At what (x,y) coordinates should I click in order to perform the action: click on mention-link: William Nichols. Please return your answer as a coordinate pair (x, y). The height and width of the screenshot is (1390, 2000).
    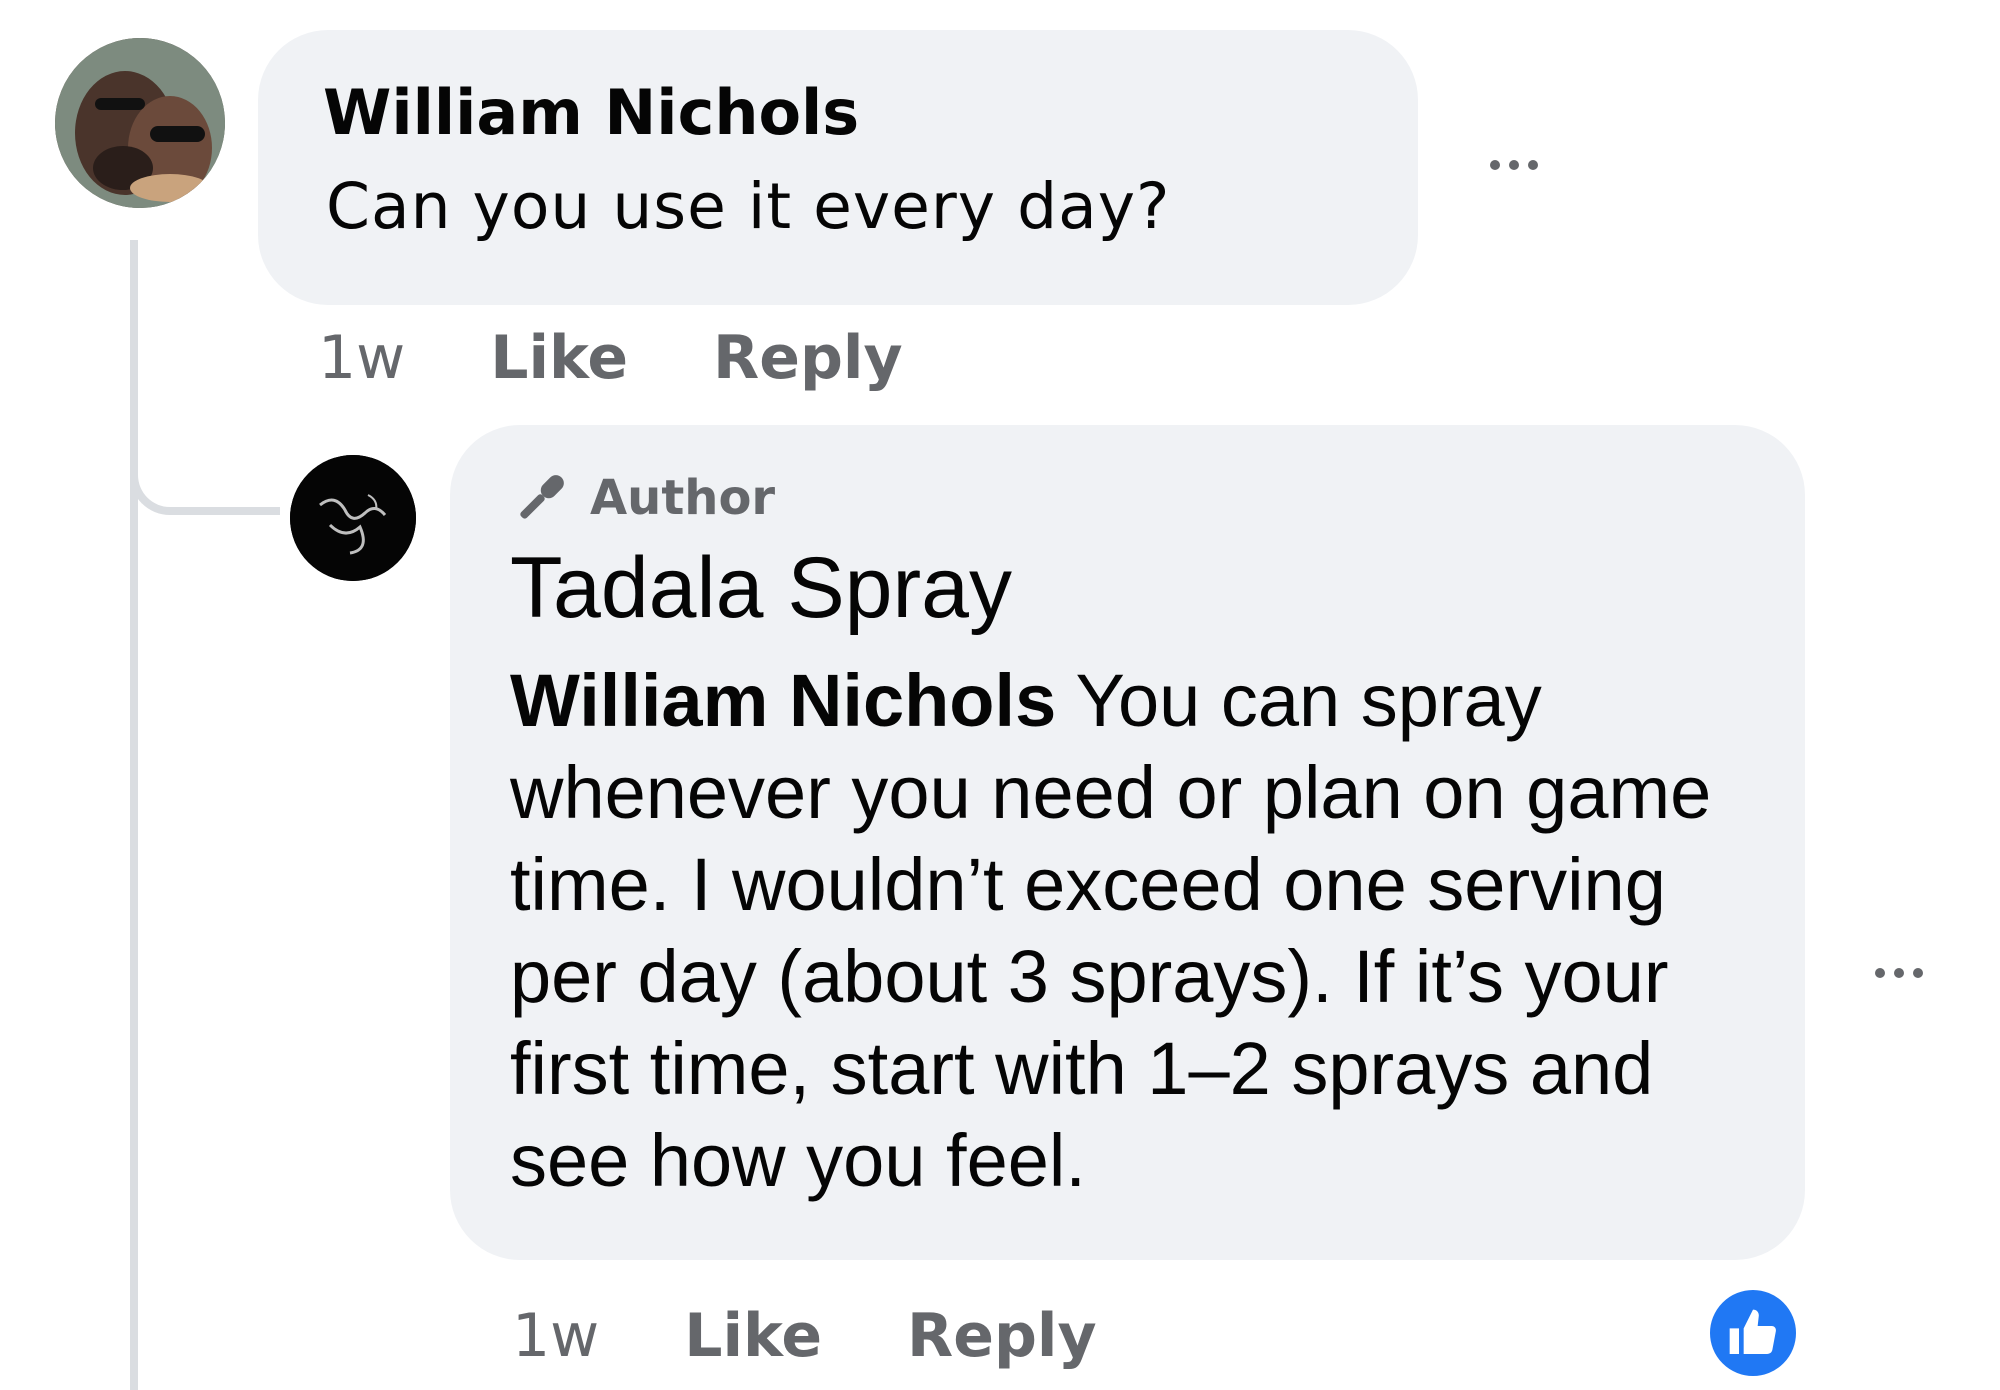
    Looking at the image, I should click on (783, 700).